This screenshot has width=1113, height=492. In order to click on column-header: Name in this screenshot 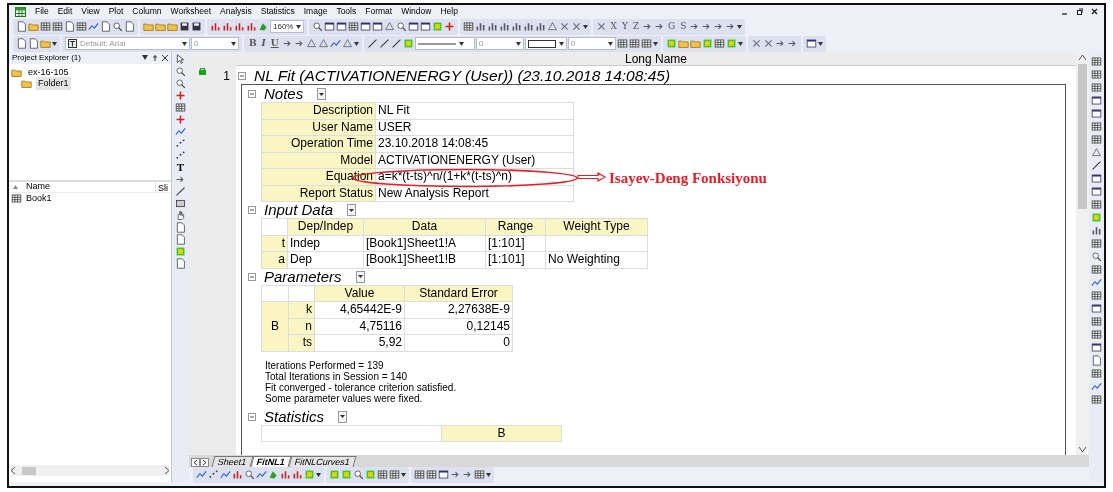, I will do `click(38, 187)`.